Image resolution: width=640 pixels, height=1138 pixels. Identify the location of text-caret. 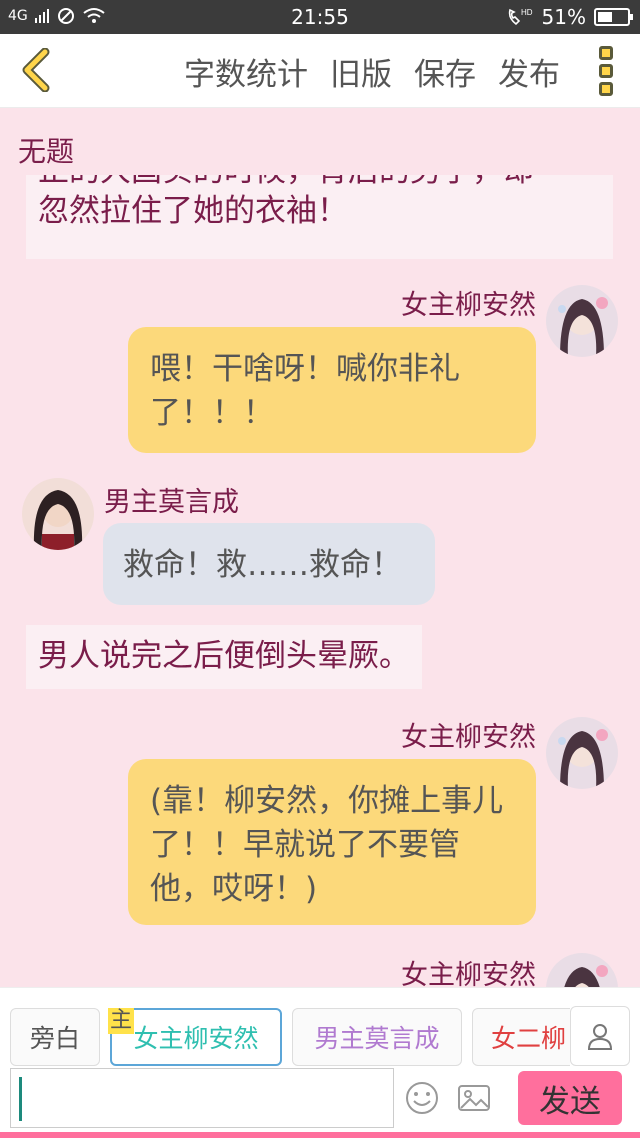
(20, 1099).